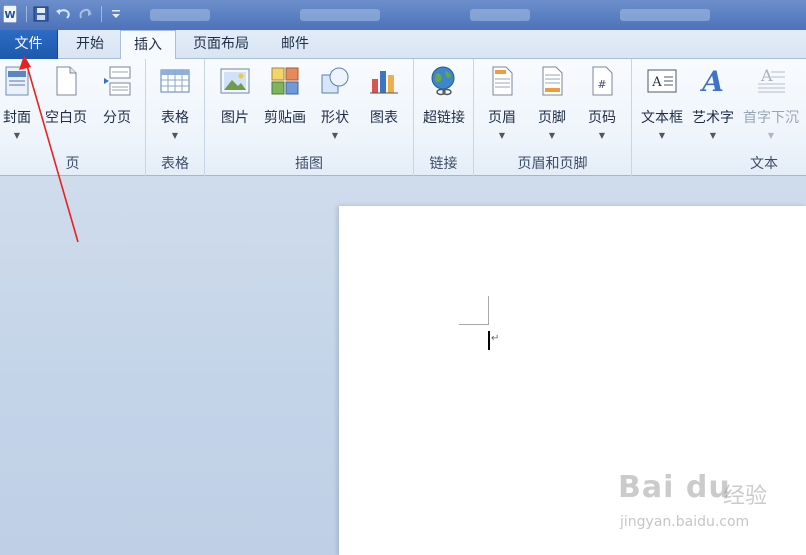 This screenshot has width=806, height=555. Describe the element at coordinates (335, 80) in the screenshot. I see `shapes-icon` at that location.